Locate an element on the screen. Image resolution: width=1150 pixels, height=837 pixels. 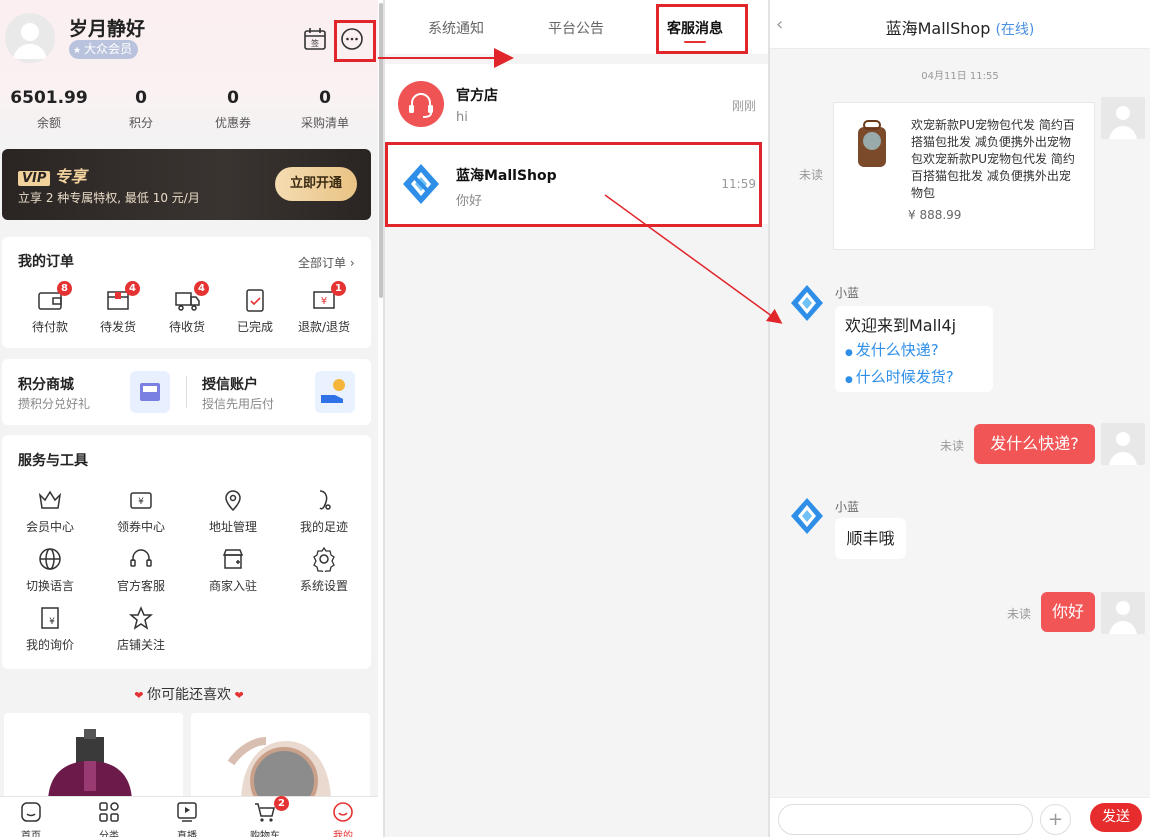
points-mall-entry: 积分商城 攒积分兑好礼 is located at coordinates (94, 392).